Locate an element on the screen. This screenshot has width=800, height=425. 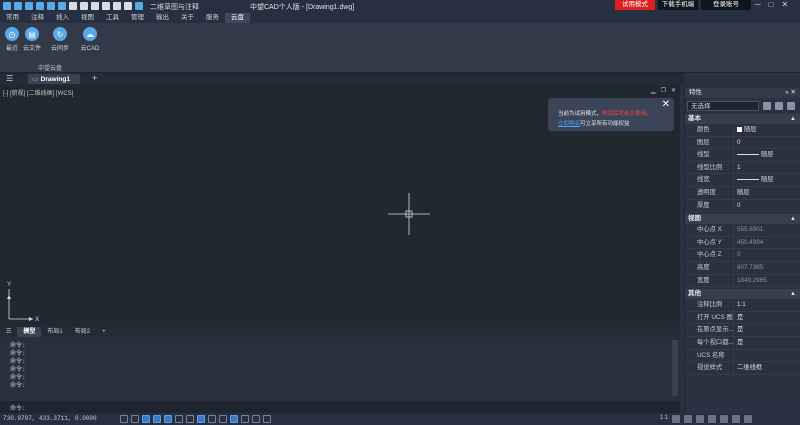
viewport-label: [-] [俯视] [二维线框] [WCS] is located at coordinates (38, 92).